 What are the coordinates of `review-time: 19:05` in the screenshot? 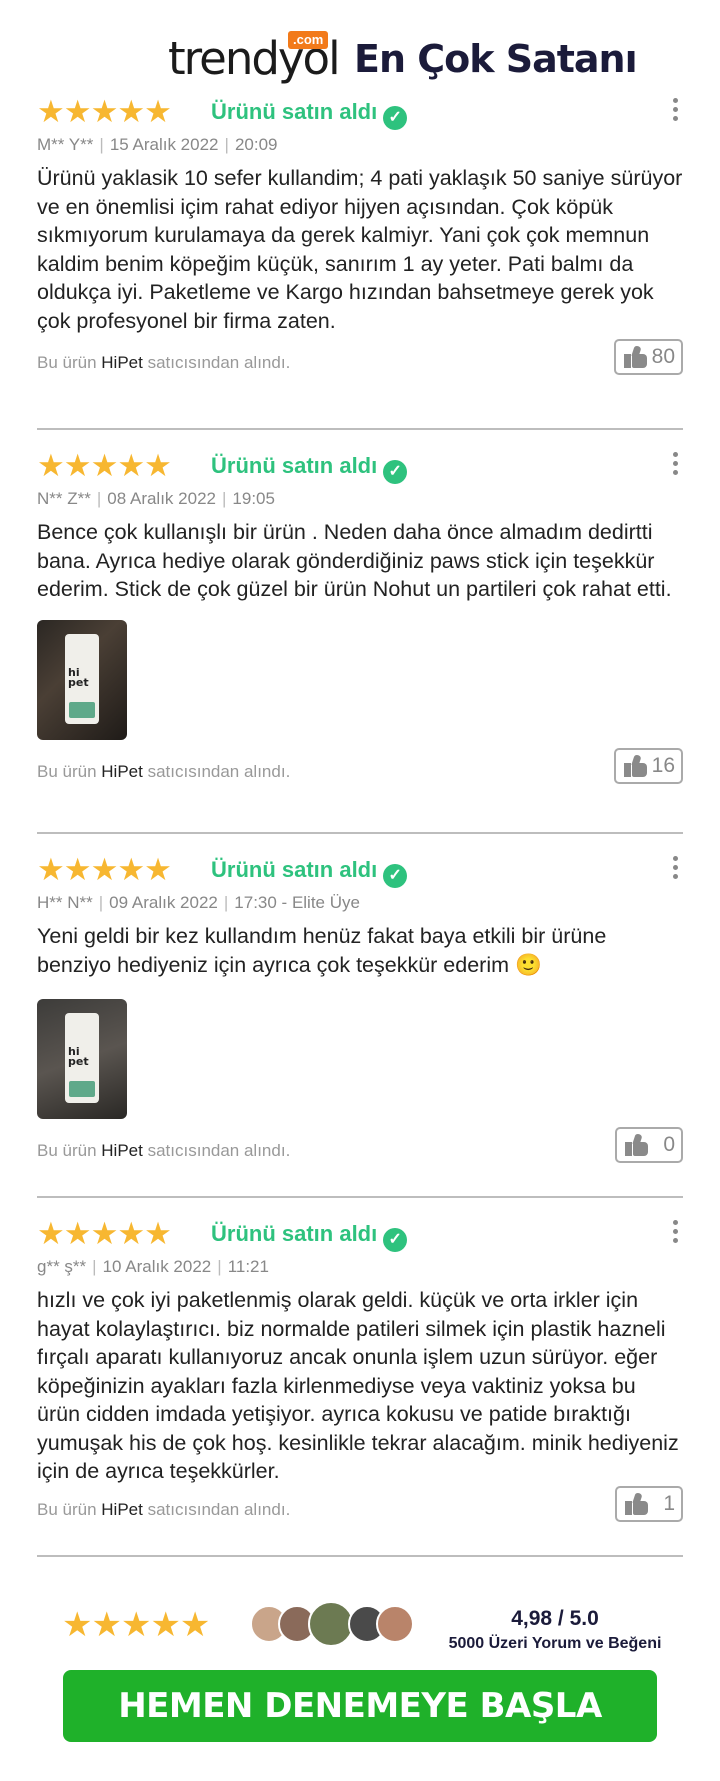 It's located at (253, 498).